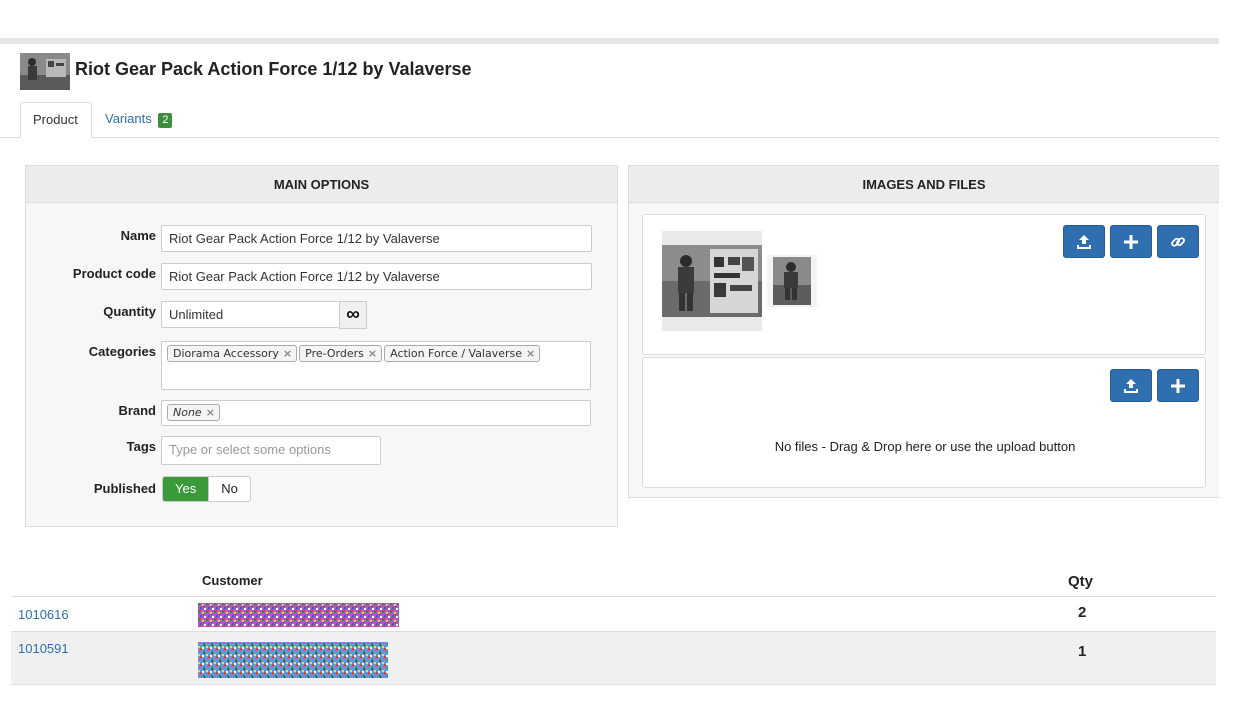  I want to click on orders-table-header: Customer Qty, so click(613, 583).